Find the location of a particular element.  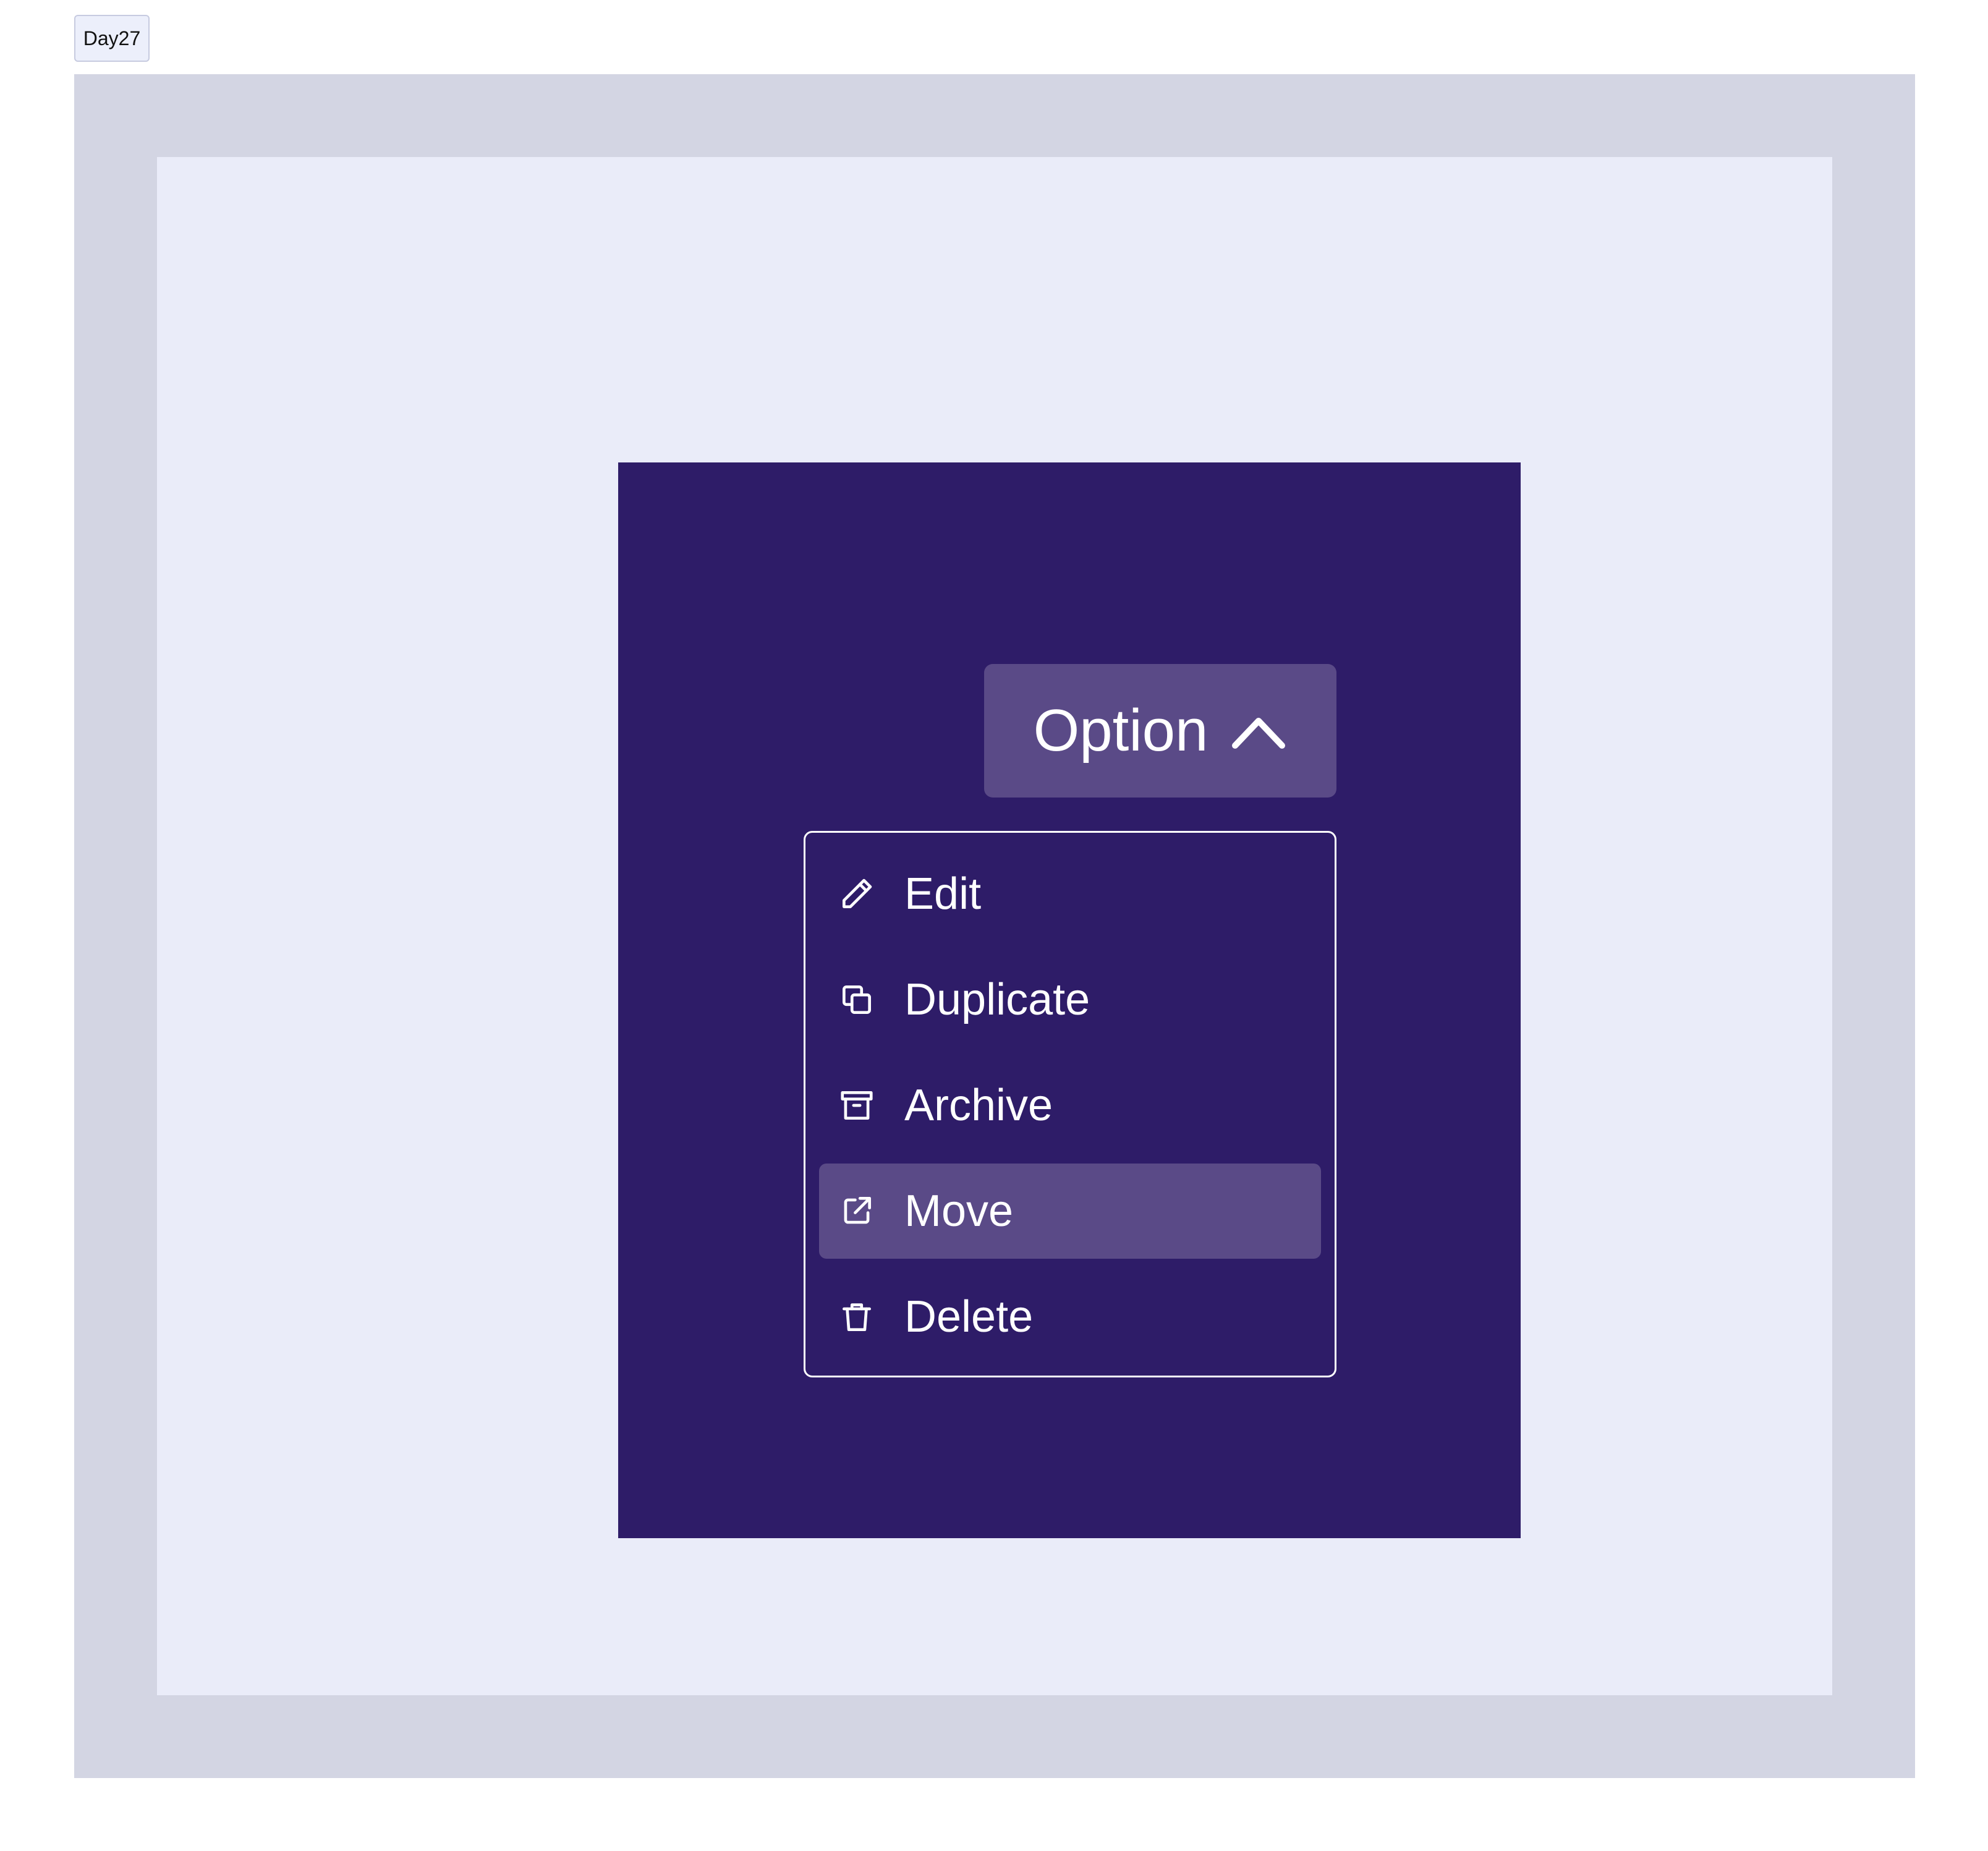

menu-item-label: Move is located at coordinates (959, 1211).